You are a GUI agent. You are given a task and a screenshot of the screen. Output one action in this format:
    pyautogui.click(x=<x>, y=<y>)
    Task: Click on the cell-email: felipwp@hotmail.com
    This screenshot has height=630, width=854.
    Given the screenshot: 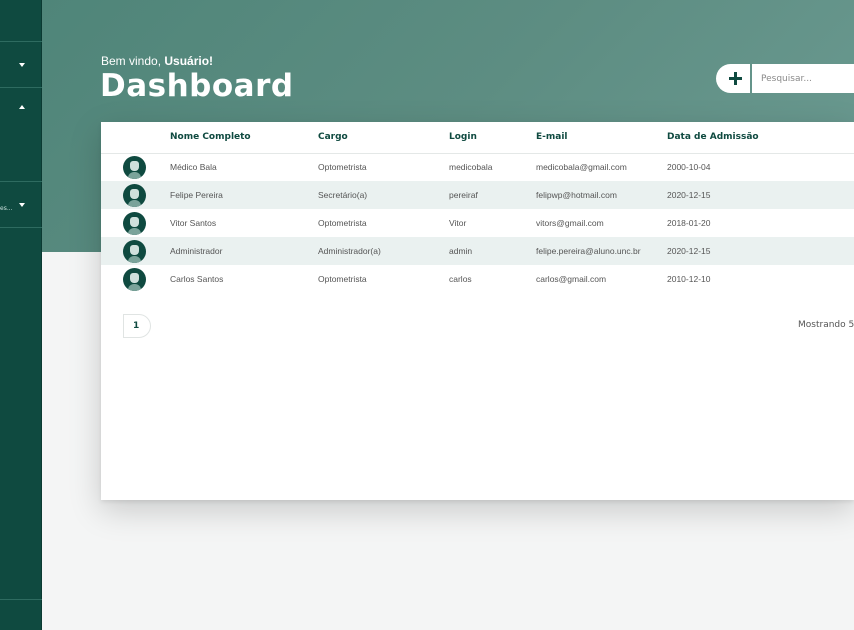 What is the action you would take?
    pyautogui.click(x=601, y=195)
    